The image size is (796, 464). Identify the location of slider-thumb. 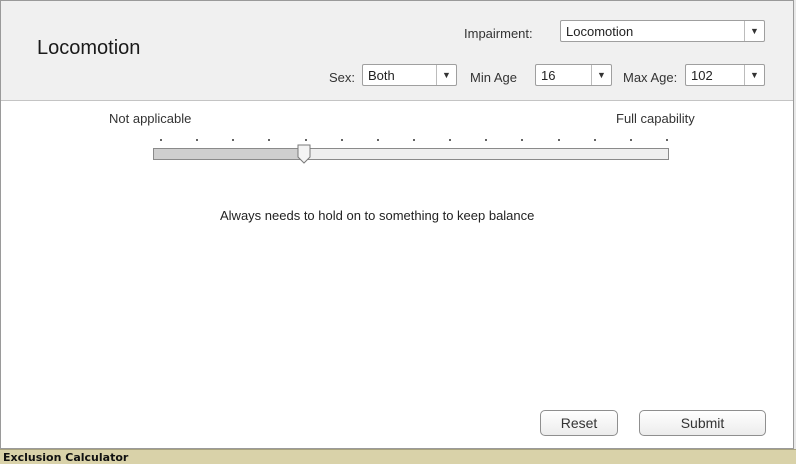
(304, 154).